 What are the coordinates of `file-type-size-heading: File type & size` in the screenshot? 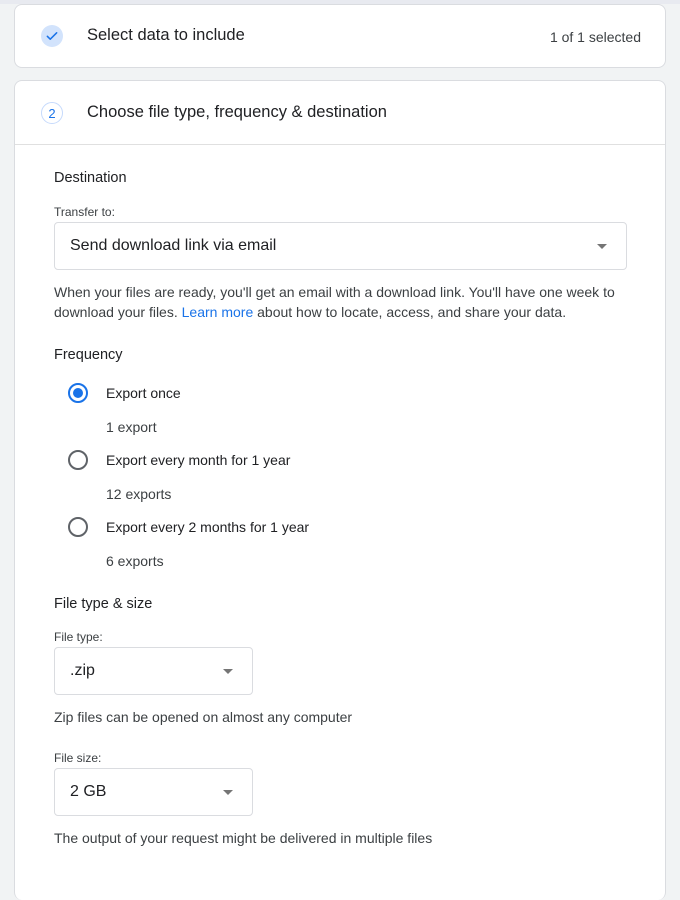 It's located at (103, 604).